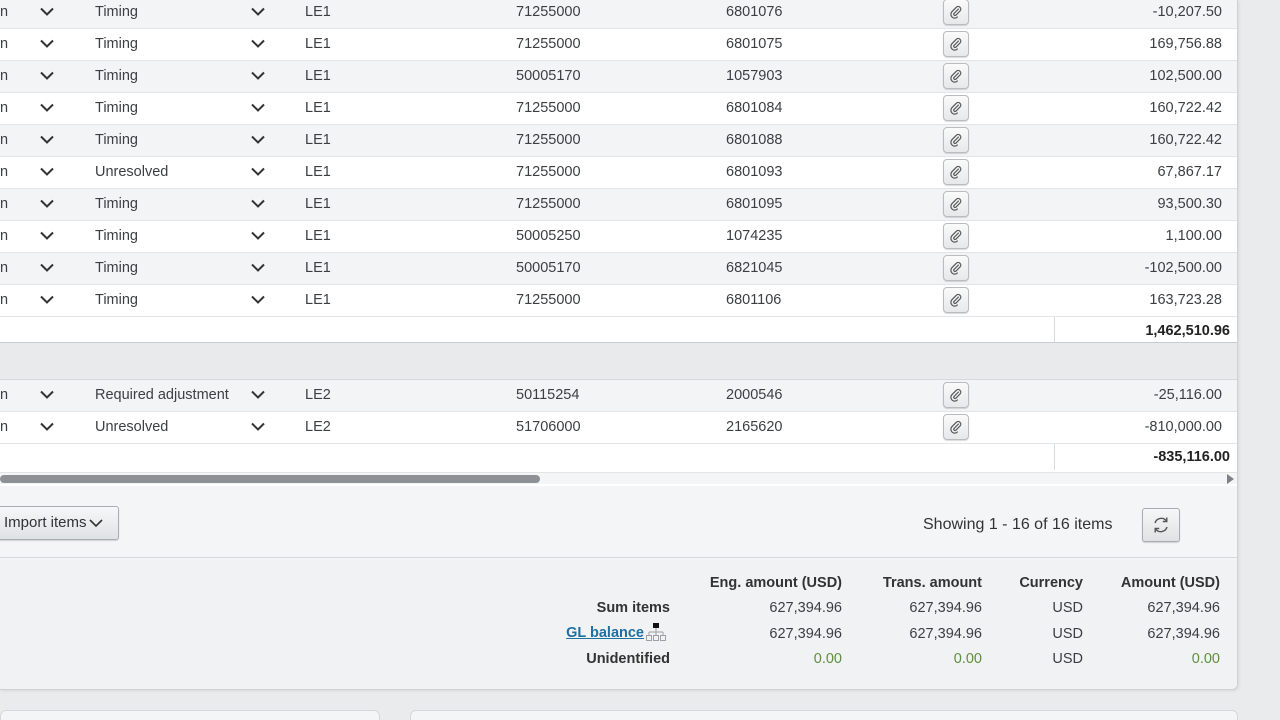 The image size is (1280, 720). Describe the element at coordinates (548, 76) in the screenshot. I see `account-number: 50005170` at that location.